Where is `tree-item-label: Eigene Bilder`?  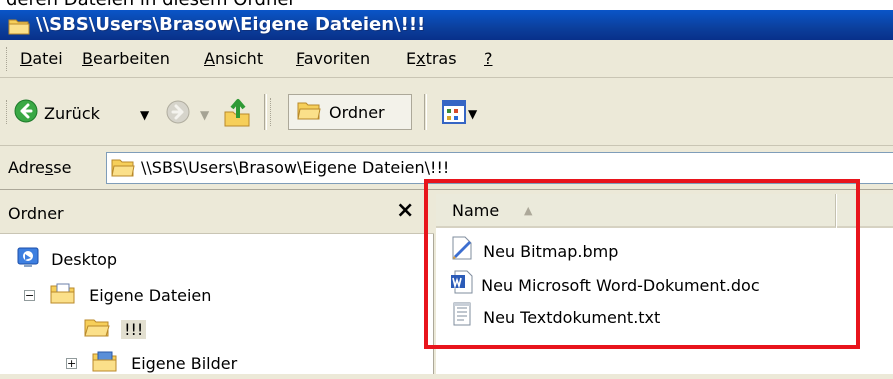
tree-item-label: Eigene Bilder is located at coordinates (184, 363).